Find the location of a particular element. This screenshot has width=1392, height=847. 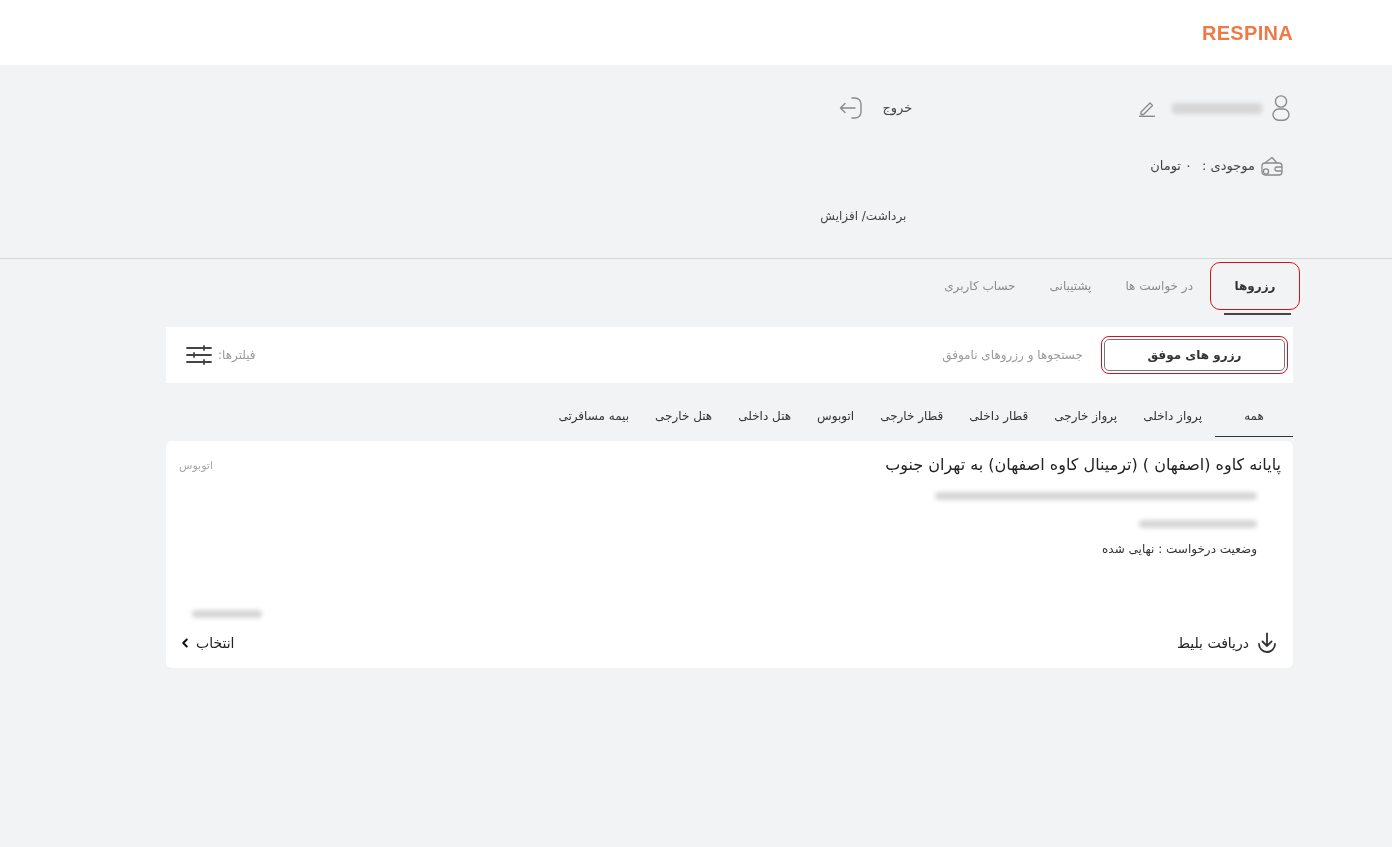

category-tab: هتل داخلی is located at coordinates (765, 416).